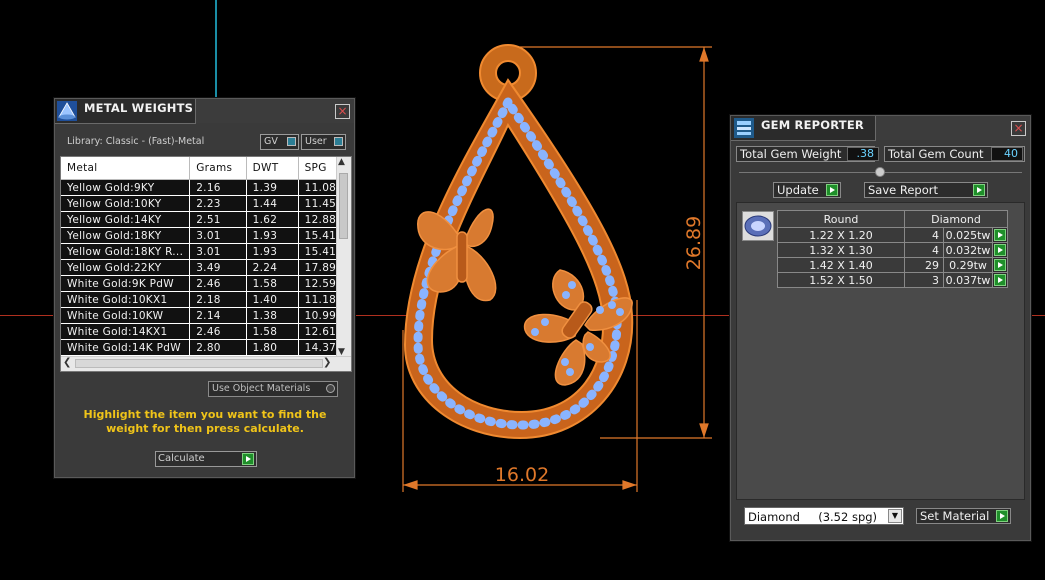 This screenshot has width=1045, height=580. I want to click on column-header-diamond: Diamond, so click(956, 219).